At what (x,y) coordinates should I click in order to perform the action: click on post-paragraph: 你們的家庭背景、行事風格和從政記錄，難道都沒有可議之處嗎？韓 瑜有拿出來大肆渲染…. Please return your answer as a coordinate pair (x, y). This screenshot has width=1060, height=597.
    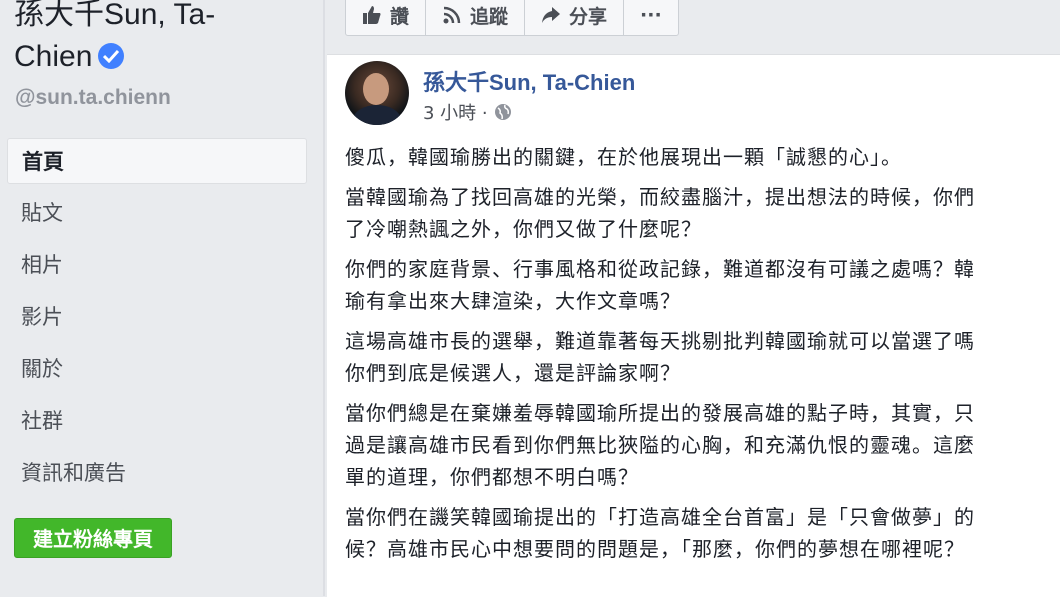
    Looking at the image, I should click on (660, 285).